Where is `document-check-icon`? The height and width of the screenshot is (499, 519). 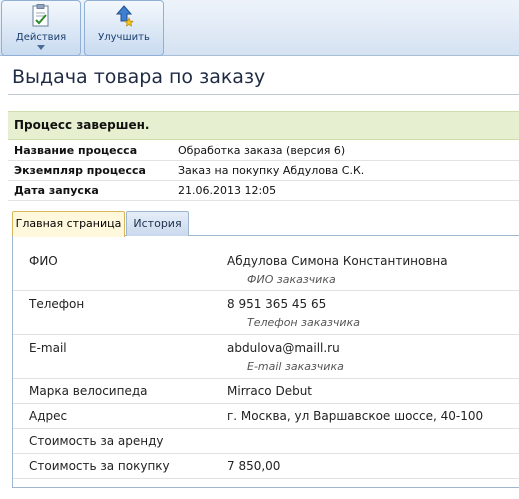 document-check-icon is located at coordinates (41, 17).